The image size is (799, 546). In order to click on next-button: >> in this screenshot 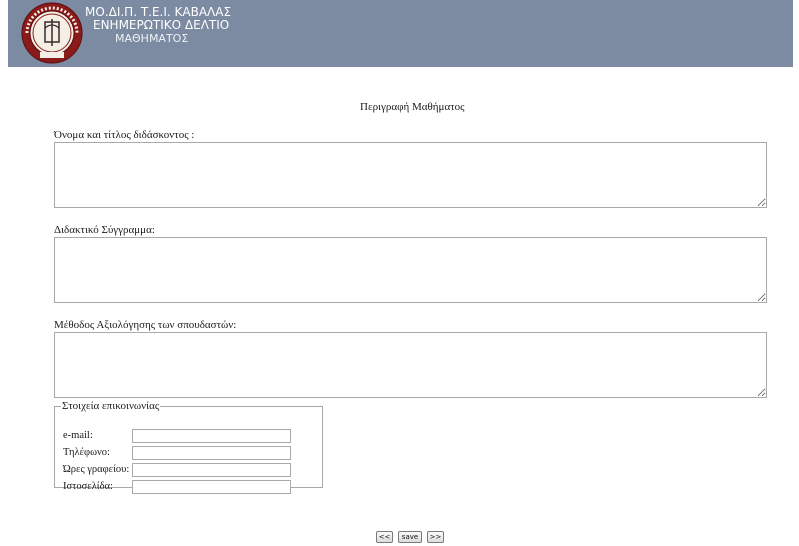, I will do `click(435, 537)`.